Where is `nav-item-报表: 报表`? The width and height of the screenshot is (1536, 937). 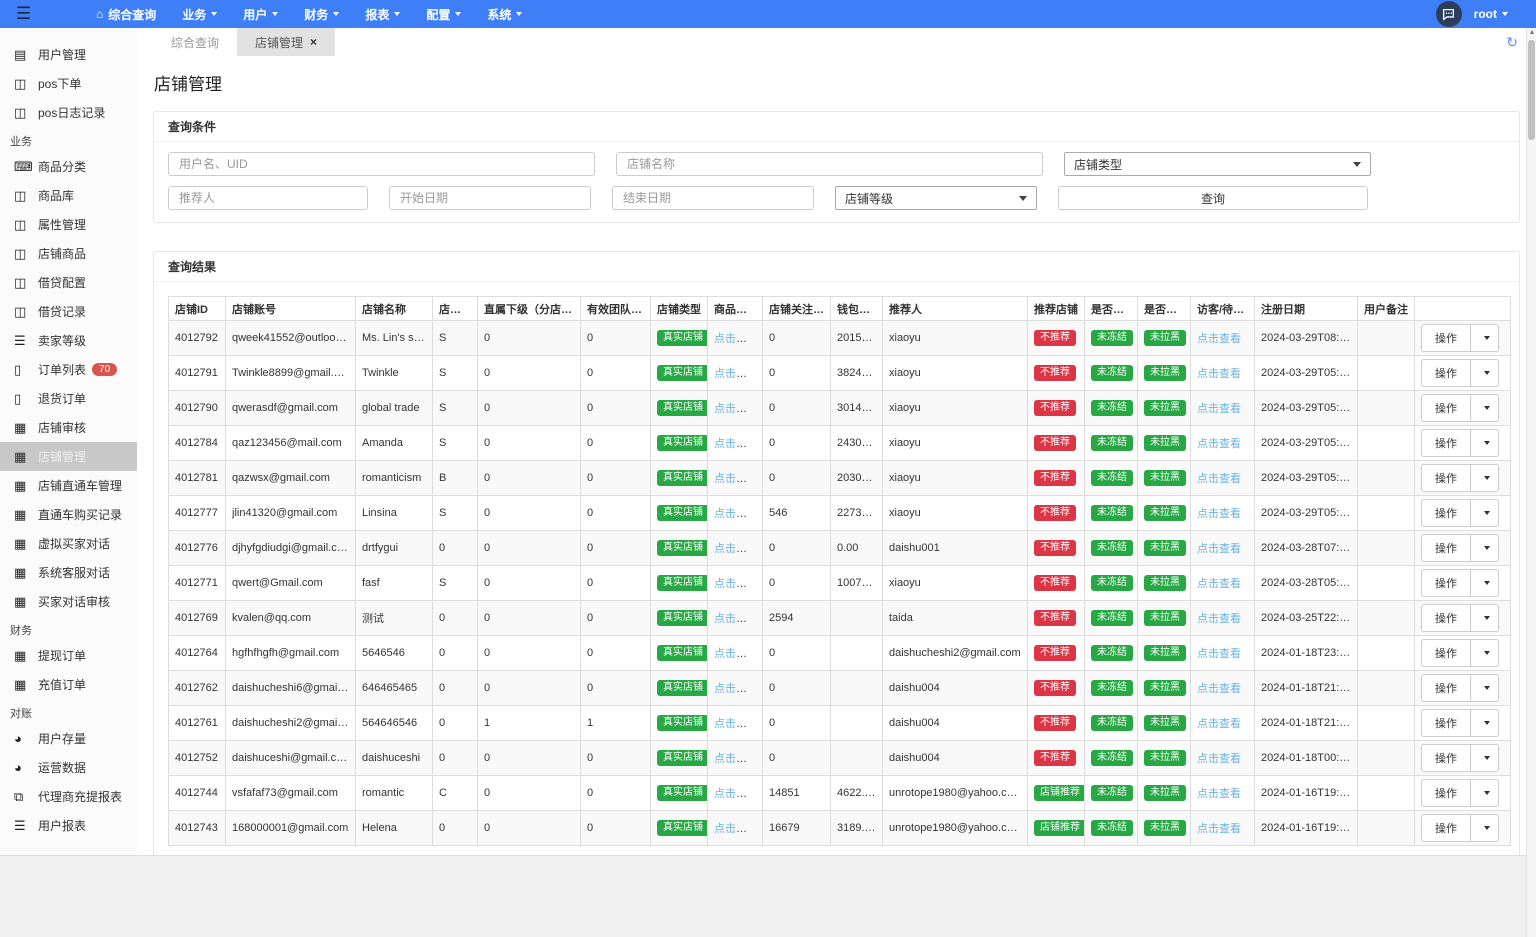
nav-item-报表: 报表 is located at coordinates (382, 14).